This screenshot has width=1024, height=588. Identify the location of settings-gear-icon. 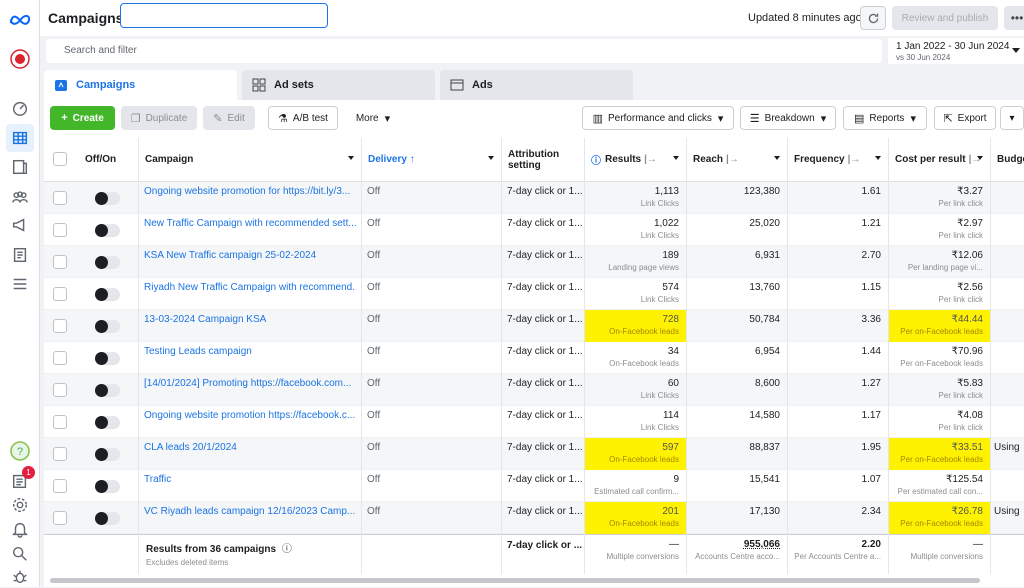
(20, 505).